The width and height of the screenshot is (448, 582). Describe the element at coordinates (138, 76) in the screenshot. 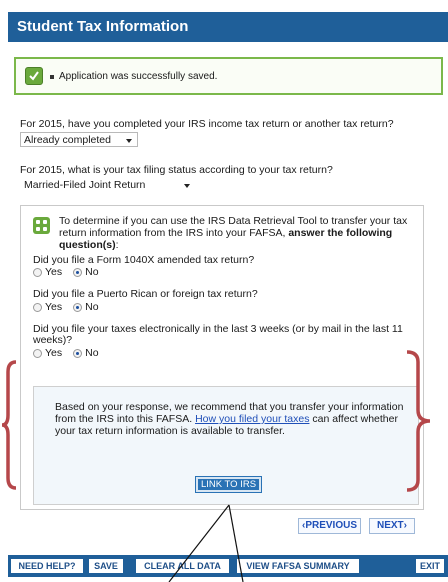

I see `save-confirmation-text: Application was successfully saved.` at that location.